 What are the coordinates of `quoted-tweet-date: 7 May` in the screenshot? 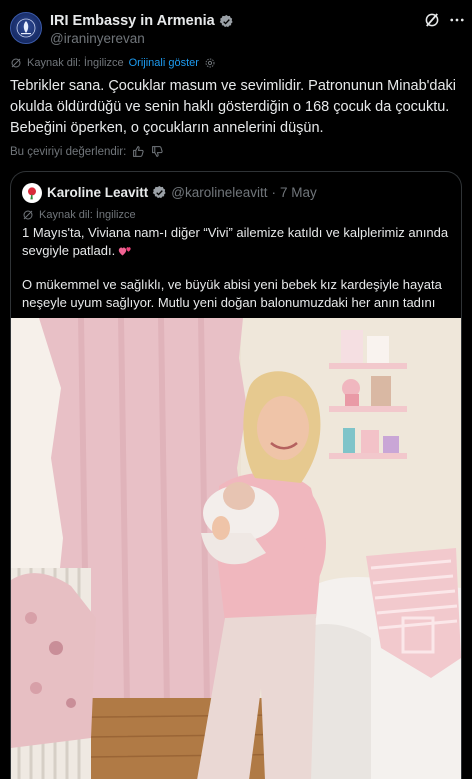 It's located at (298, 192).